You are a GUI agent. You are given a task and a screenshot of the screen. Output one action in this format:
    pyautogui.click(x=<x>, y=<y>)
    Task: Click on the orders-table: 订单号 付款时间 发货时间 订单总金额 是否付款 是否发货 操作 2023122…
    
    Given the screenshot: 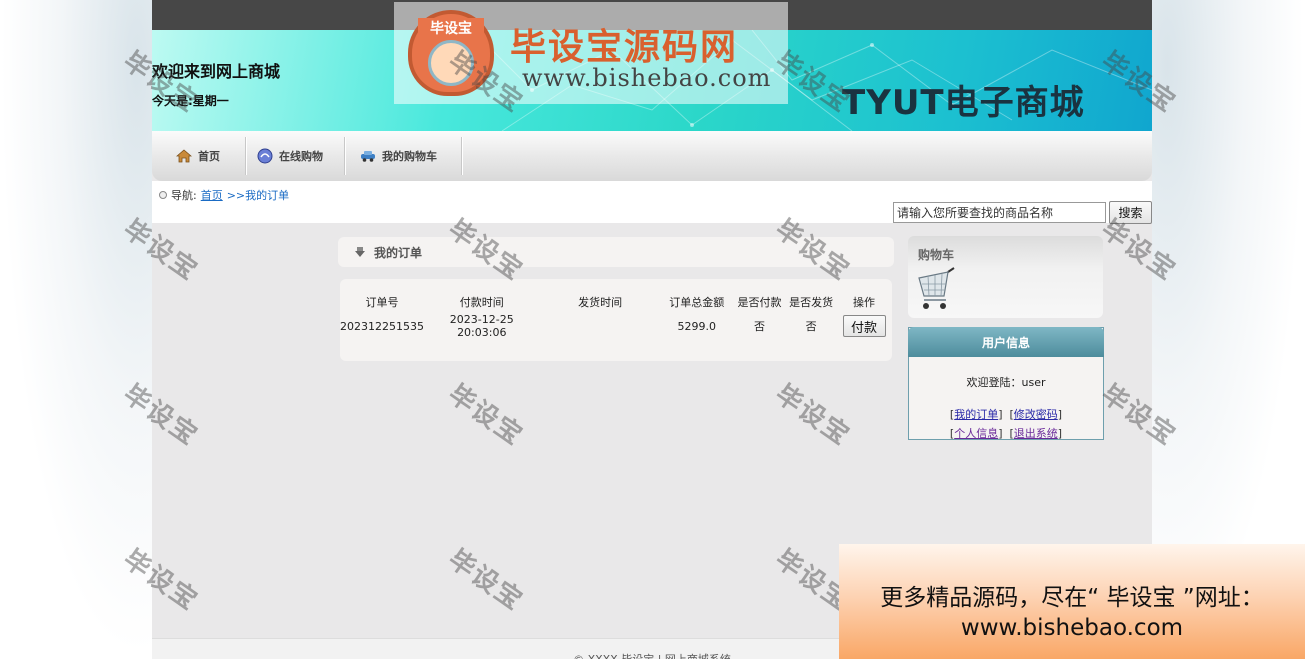 What is the action you would take?
    pyautogui.click(x=616, y=315)
    